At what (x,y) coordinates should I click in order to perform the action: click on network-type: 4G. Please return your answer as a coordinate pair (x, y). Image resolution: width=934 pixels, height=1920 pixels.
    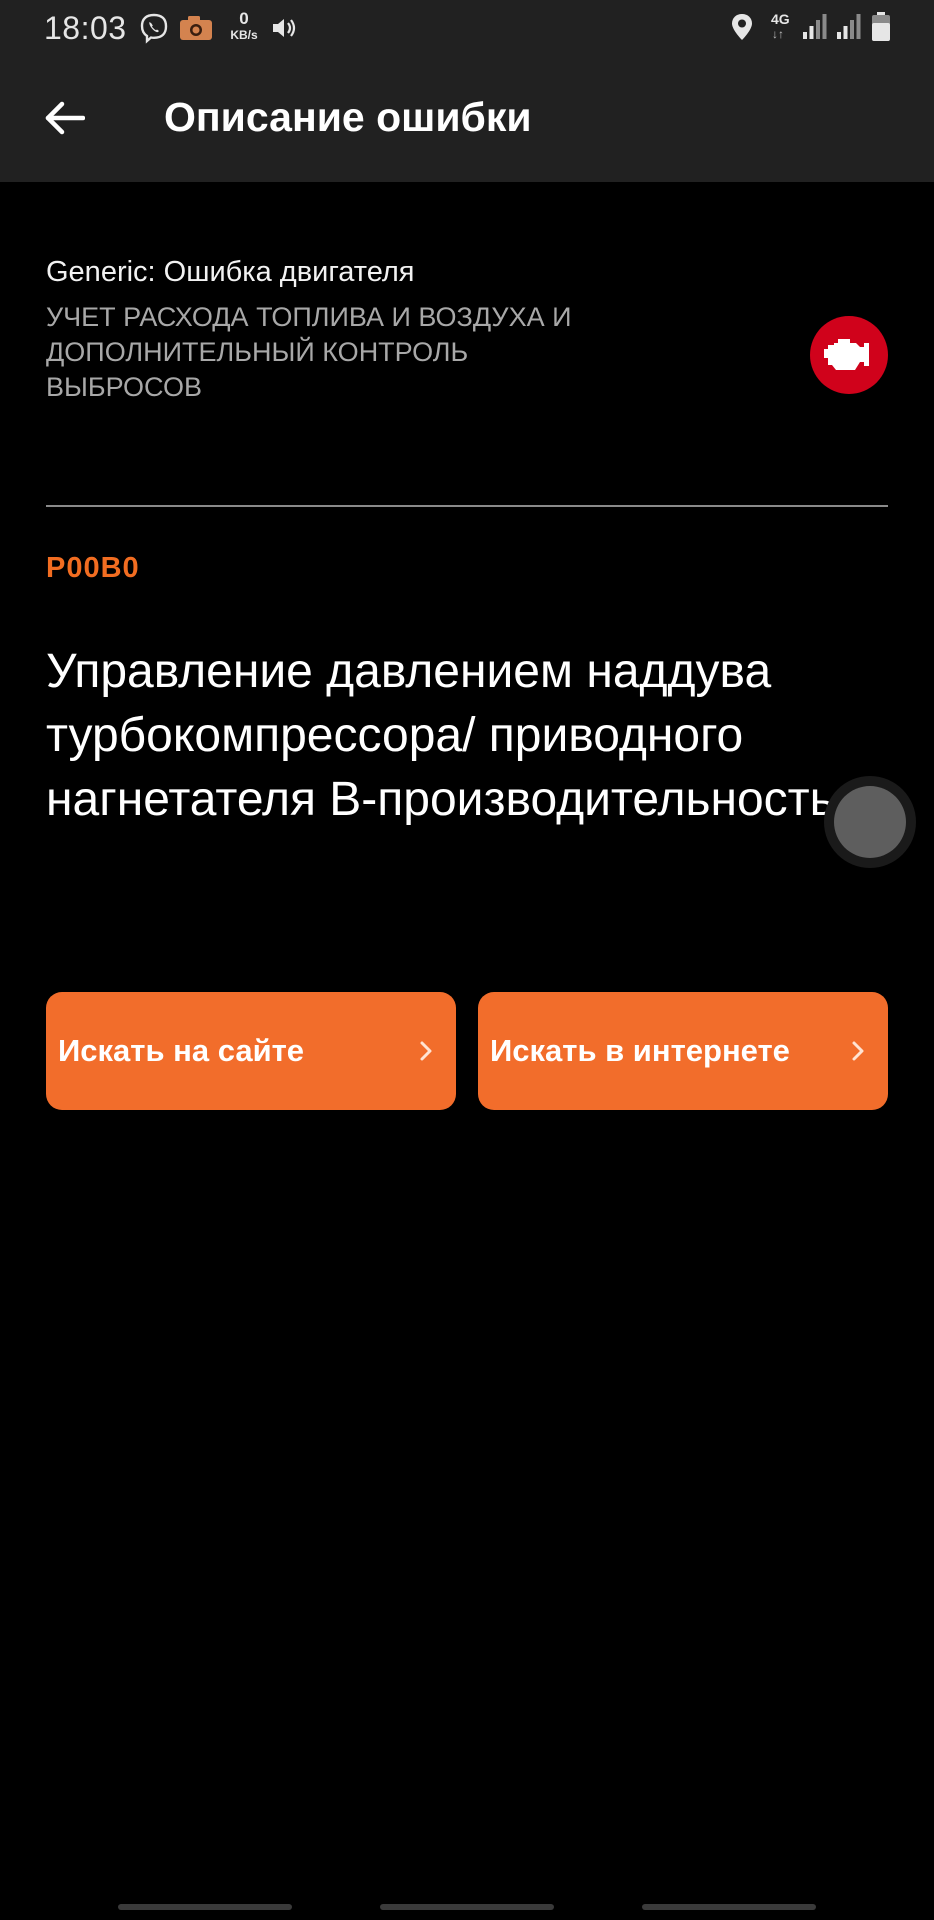
    Looking at the image, I should click on (780, 19).